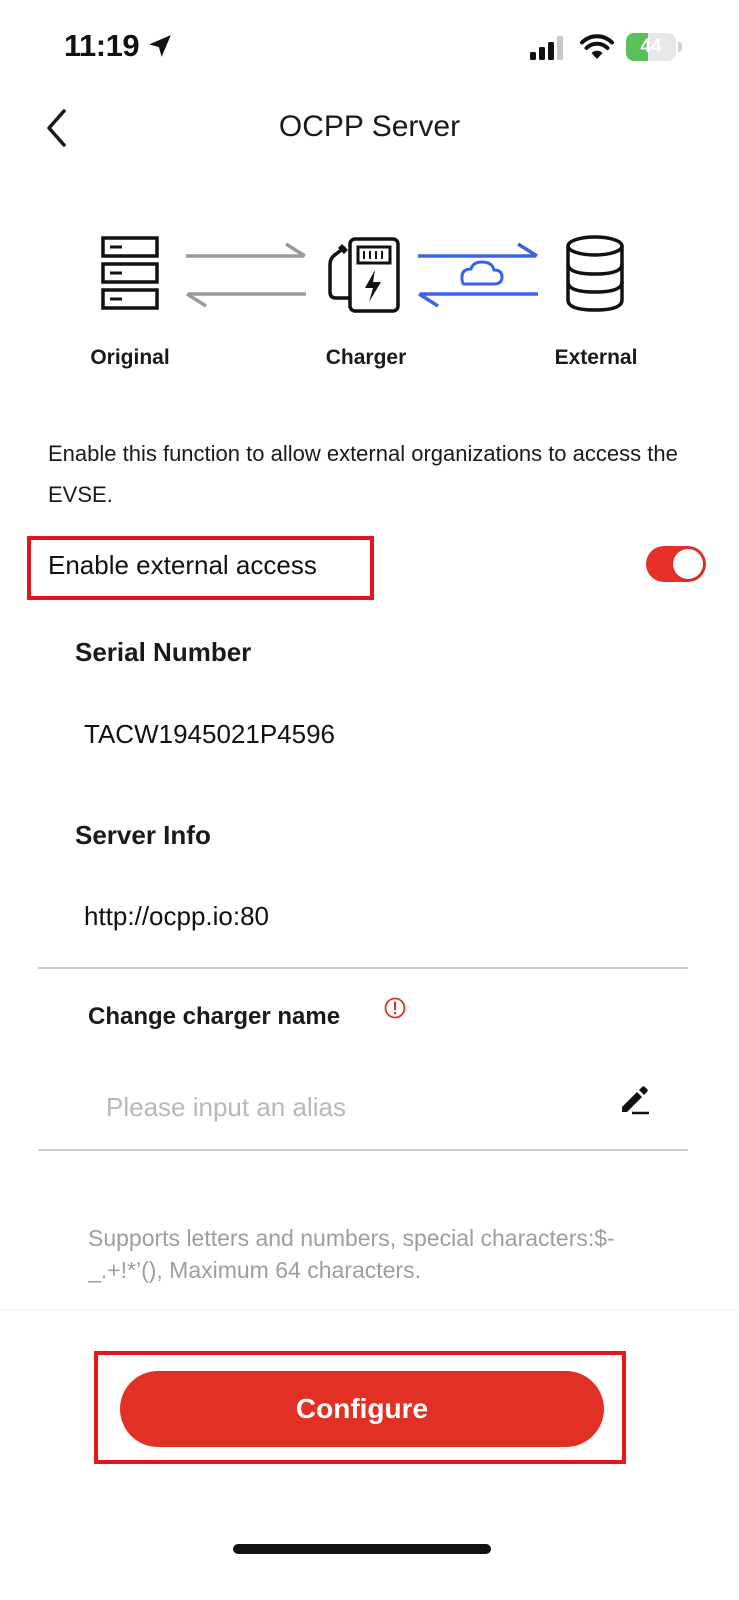  Describe the element at coordinates (546, 48) in the screenshot. I see `cellular-signal-icon` at that location.